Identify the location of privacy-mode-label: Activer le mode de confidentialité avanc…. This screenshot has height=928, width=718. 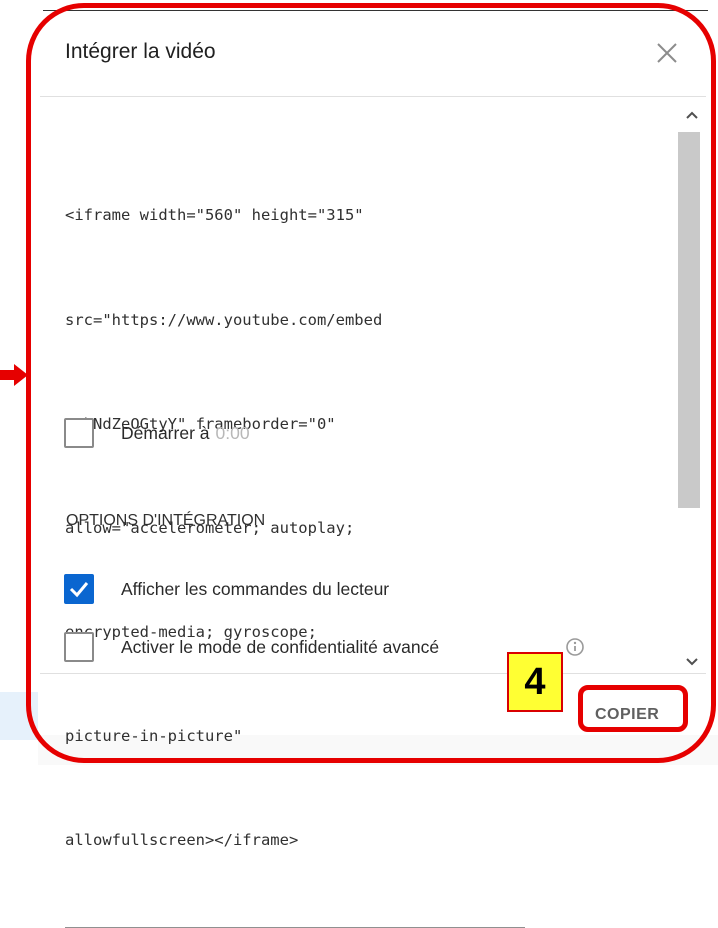
(280, 647).